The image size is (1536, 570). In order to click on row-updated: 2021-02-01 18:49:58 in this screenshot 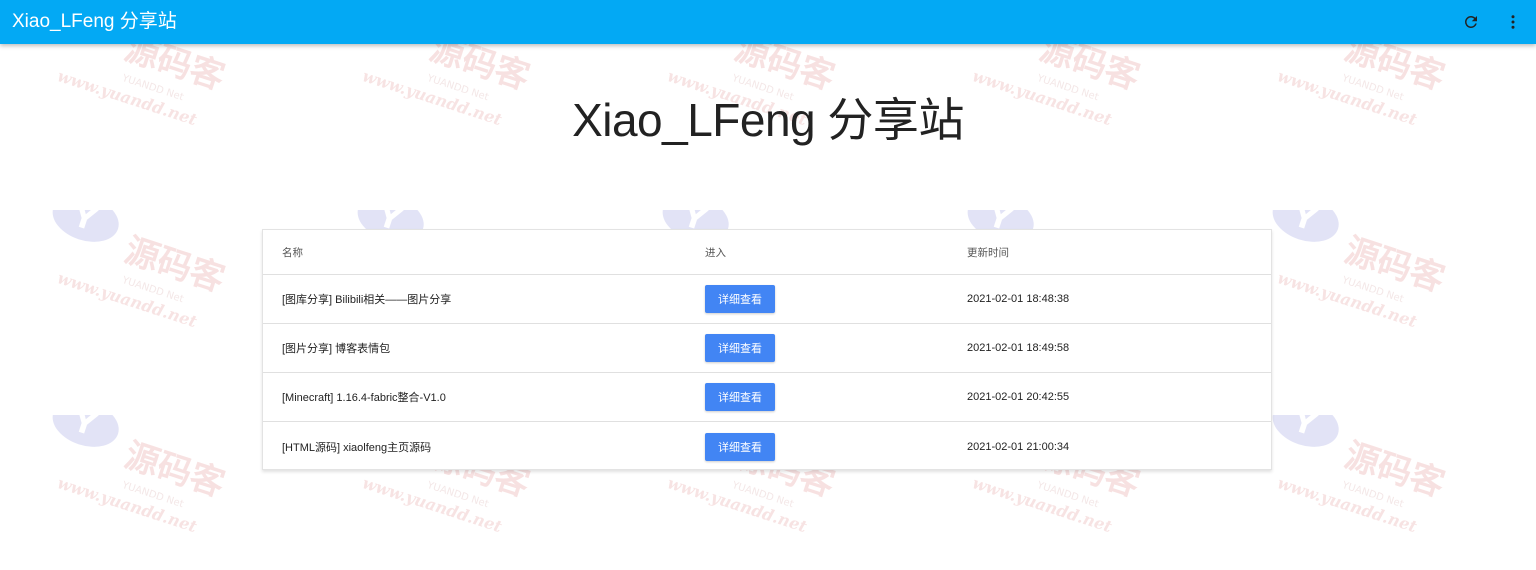, I will do `click(1018, 348)`.